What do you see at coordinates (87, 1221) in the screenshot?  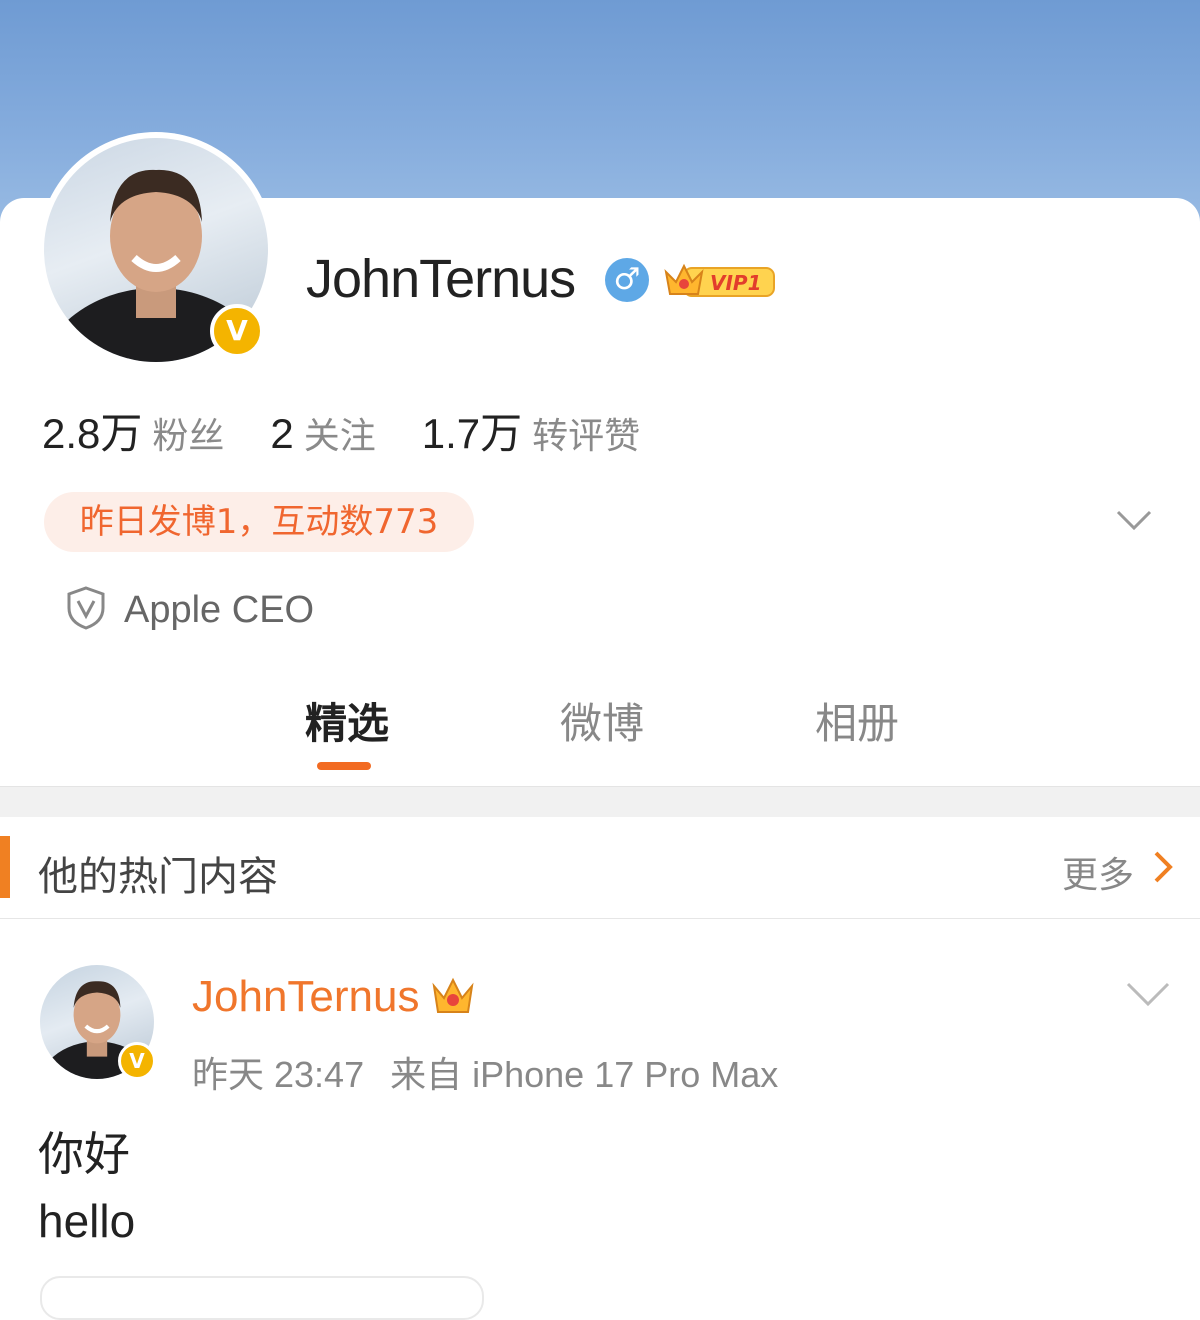 I see `post-text-line: hello` at bounding box center [87, 1221].